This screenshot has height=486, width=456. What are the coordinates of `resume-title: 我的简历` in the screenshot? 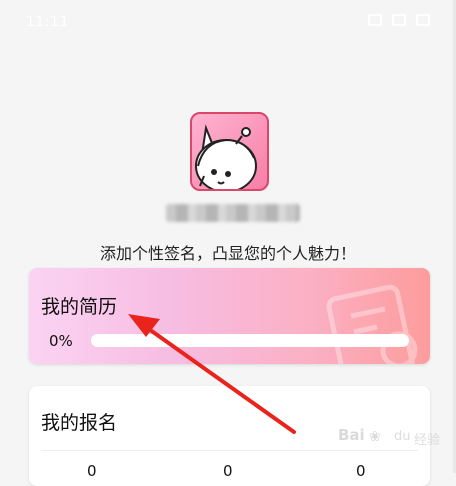 It's located at (79, 307).